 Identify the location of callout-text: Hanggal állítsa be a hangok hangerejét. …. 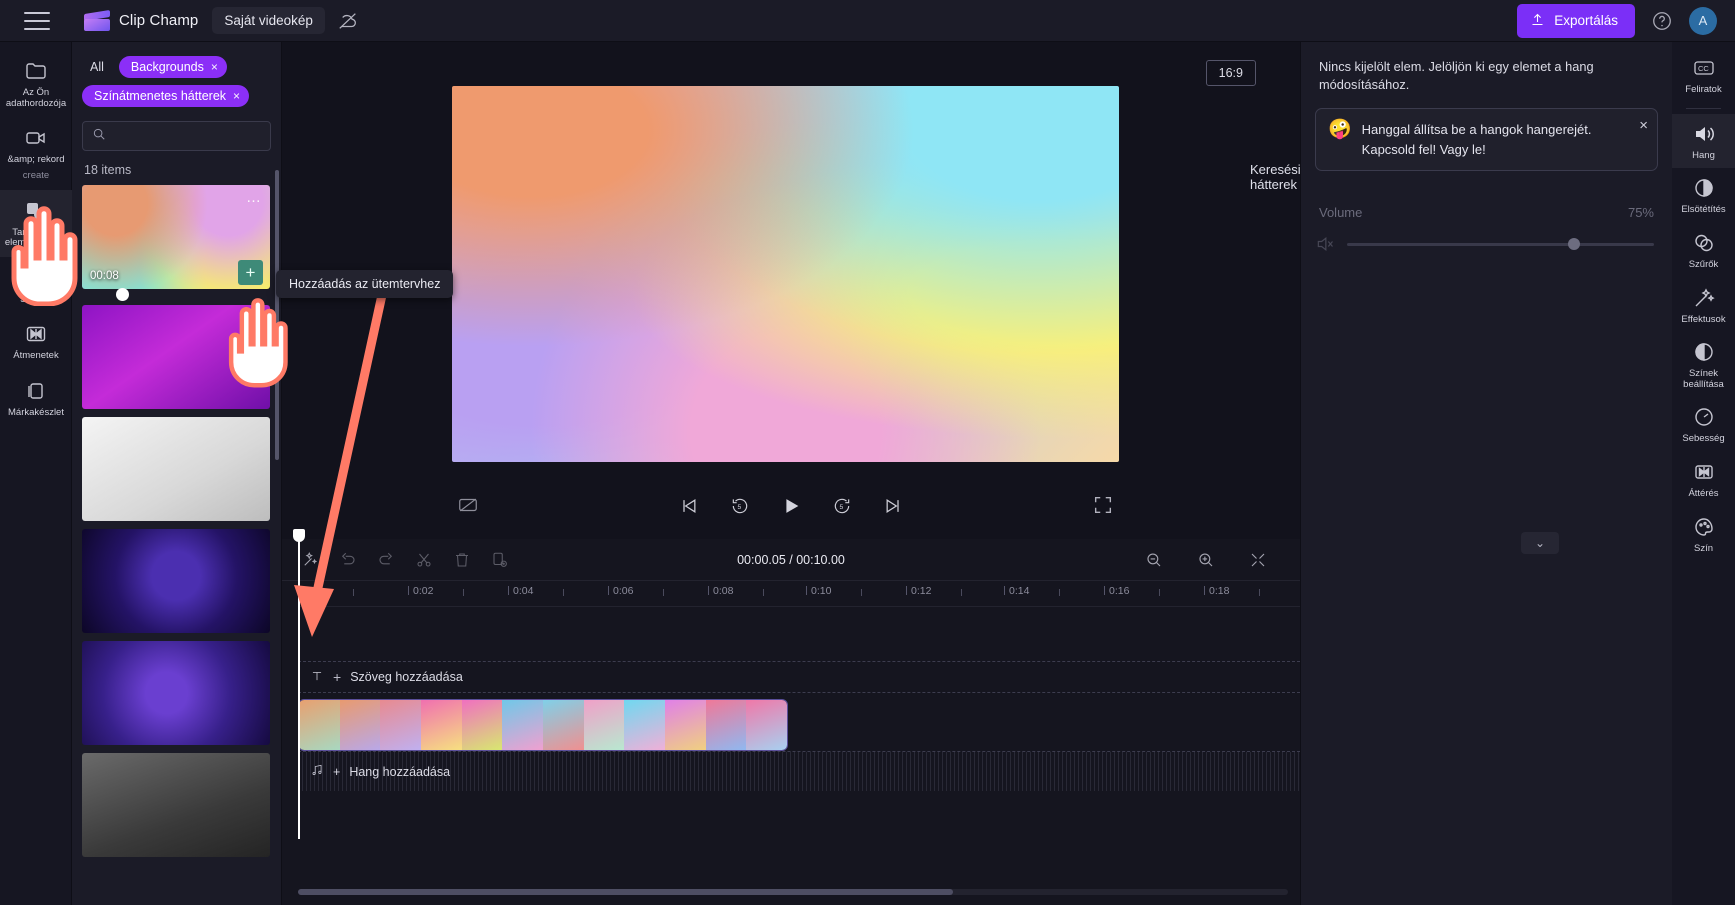
(1476, 139).